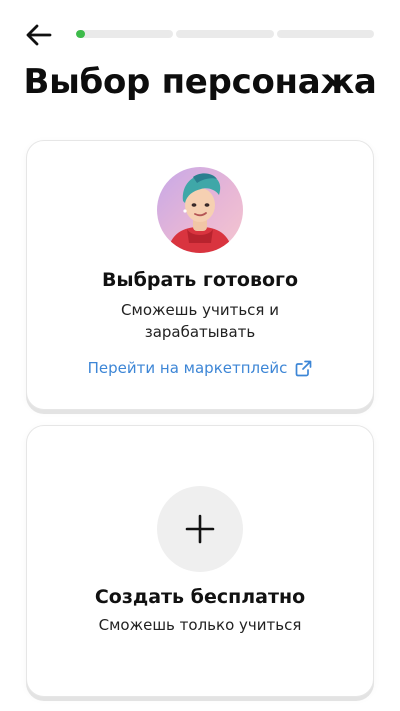 The width and height of the screenshot is (400, 711). I want to click on plus-button, so click(200, 529).